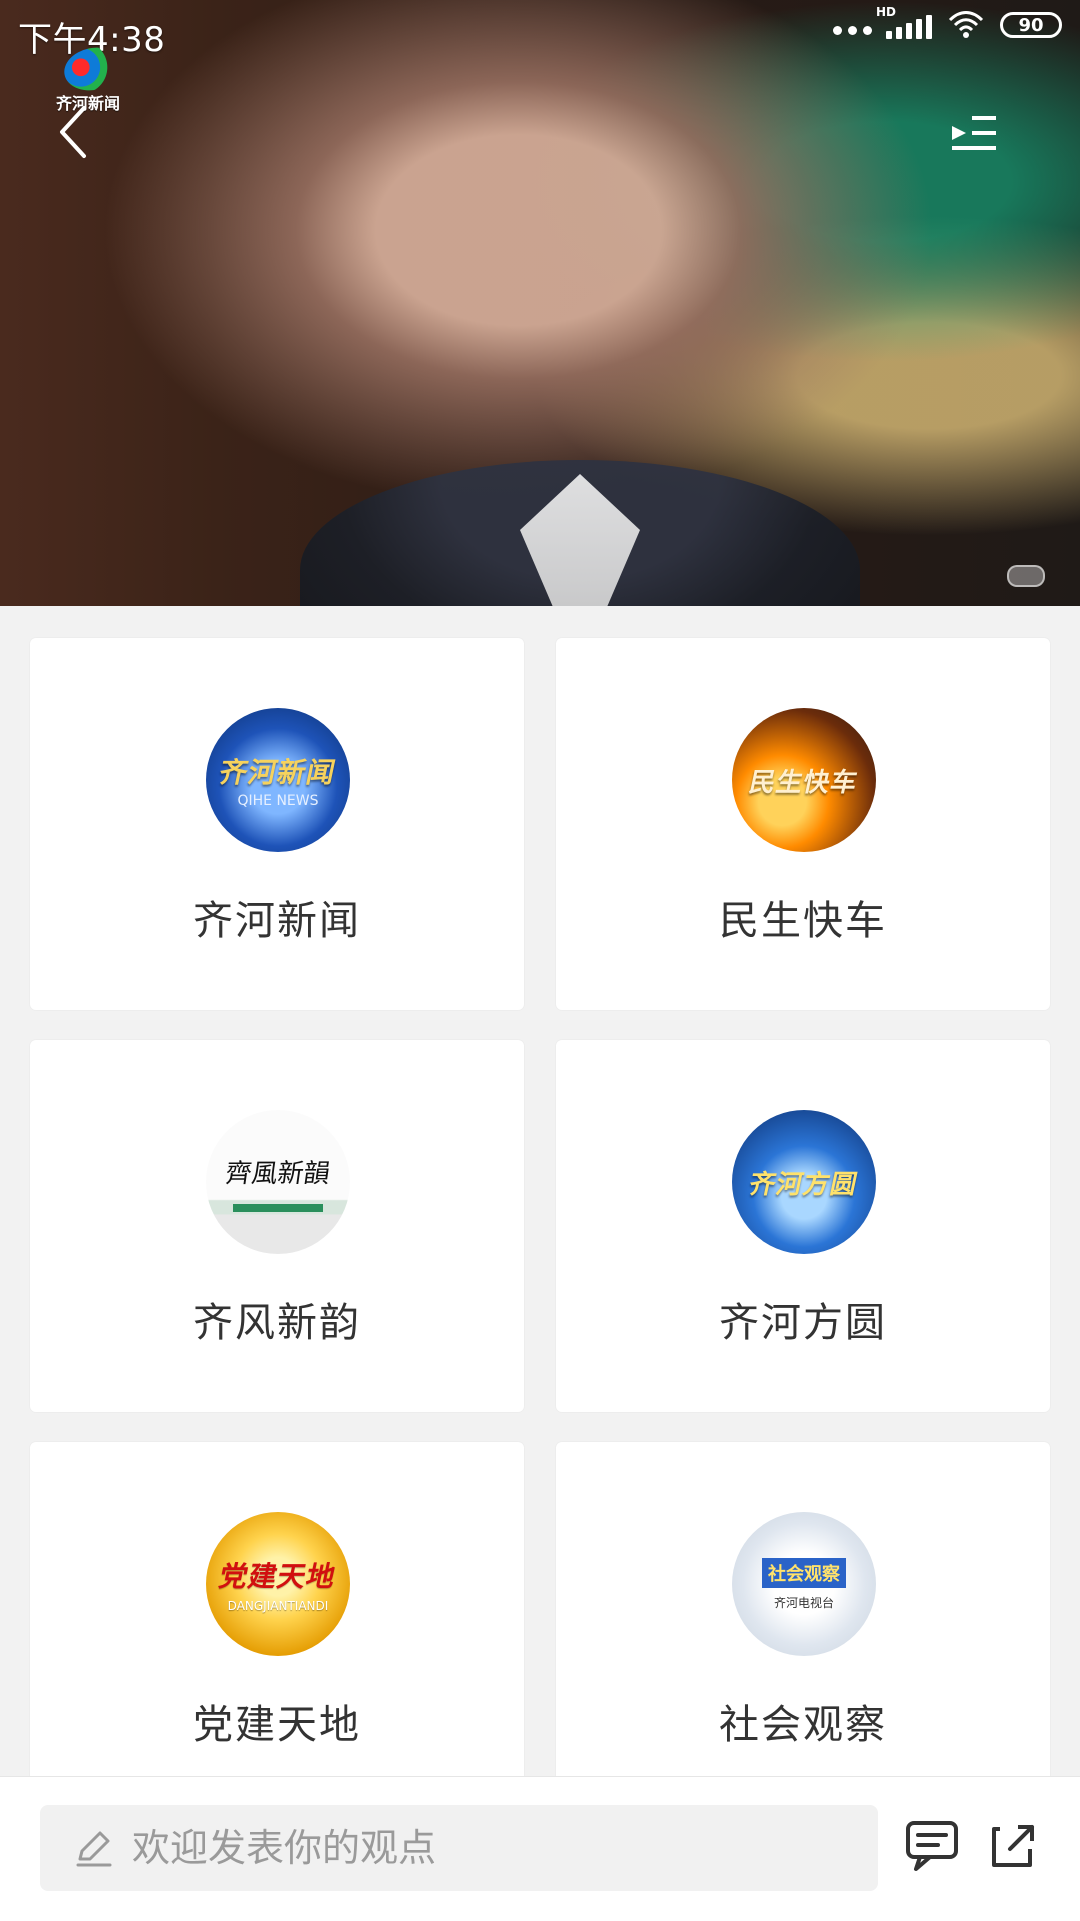 Image resolution: width=1080 pixels, height=1921 pixels. What do you see at coordinates (803, 1602) in the screenshot?
I see `thumbnail-subtitle: 齐河电视台` at bounding box center [803, 1602].